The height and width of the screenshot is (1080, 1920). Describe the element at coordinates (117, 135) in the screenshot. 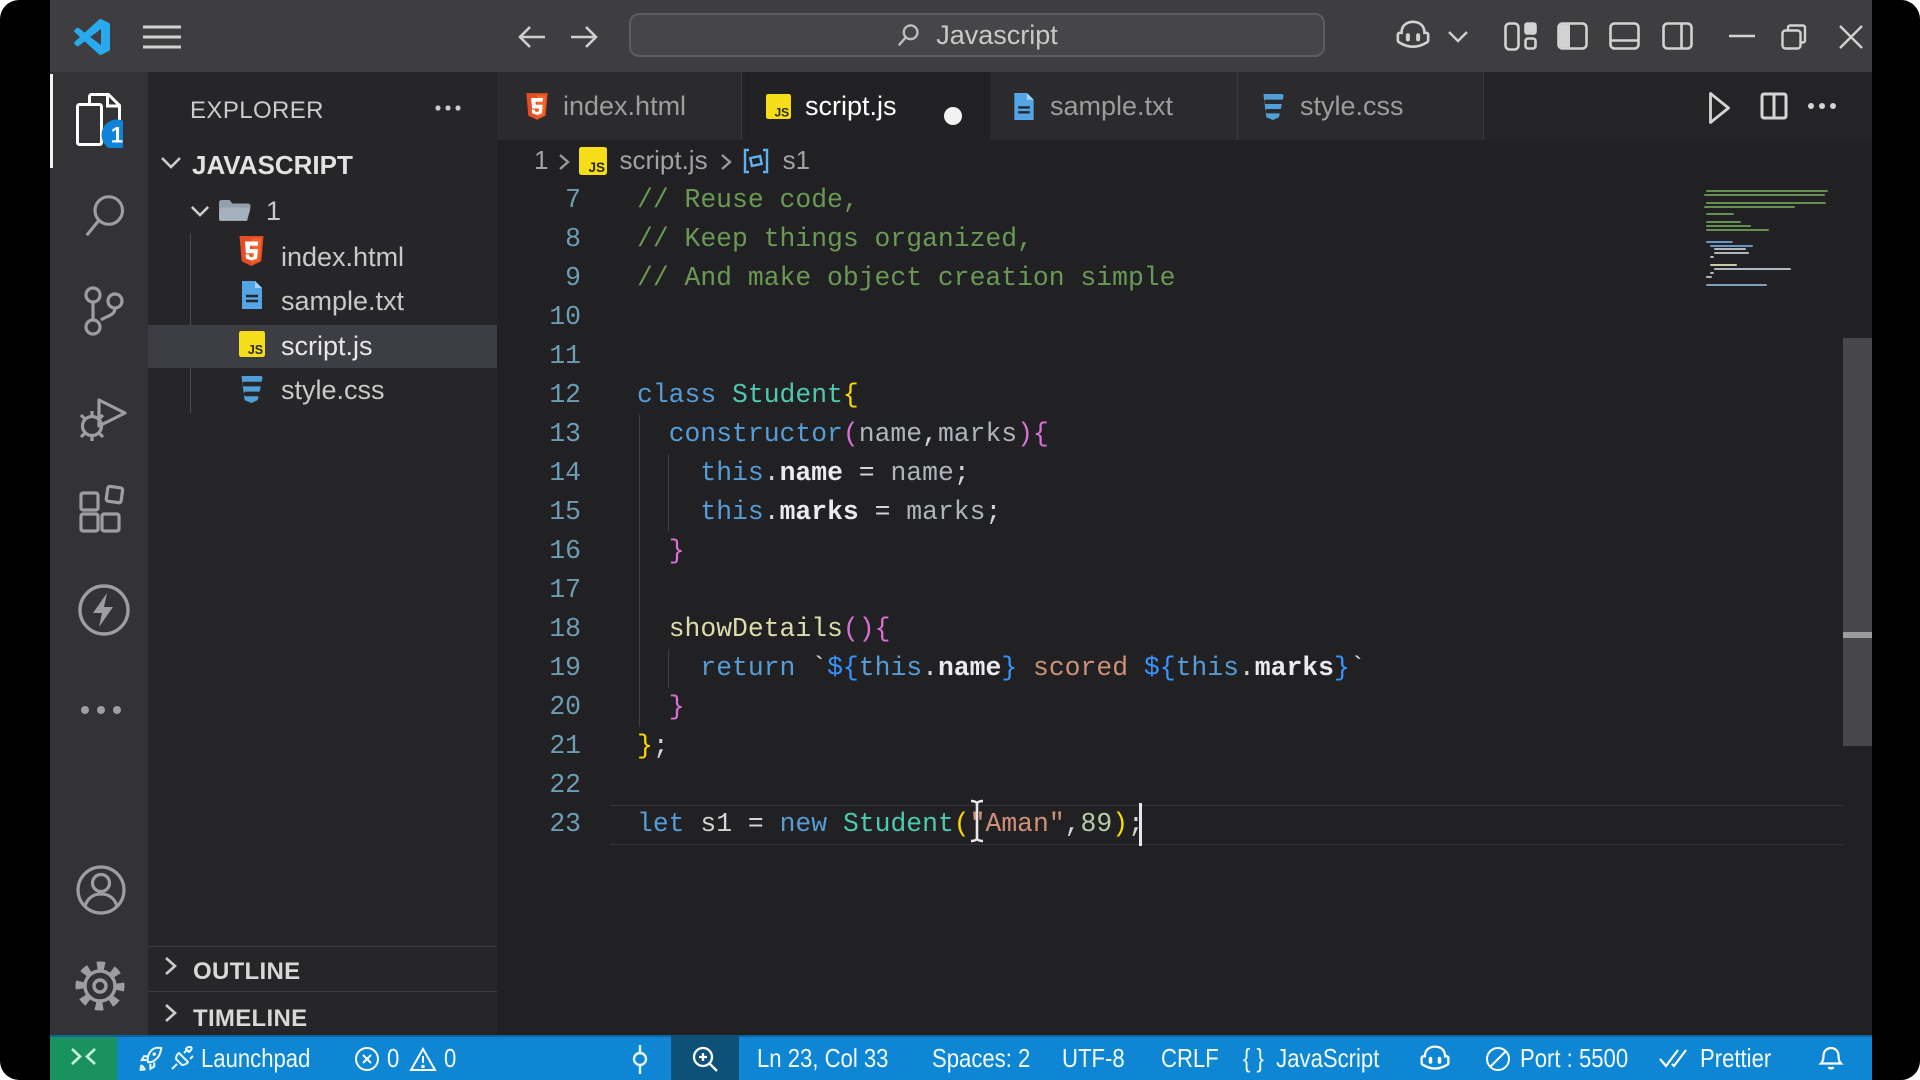

I see `svg-text: 1` at that location.